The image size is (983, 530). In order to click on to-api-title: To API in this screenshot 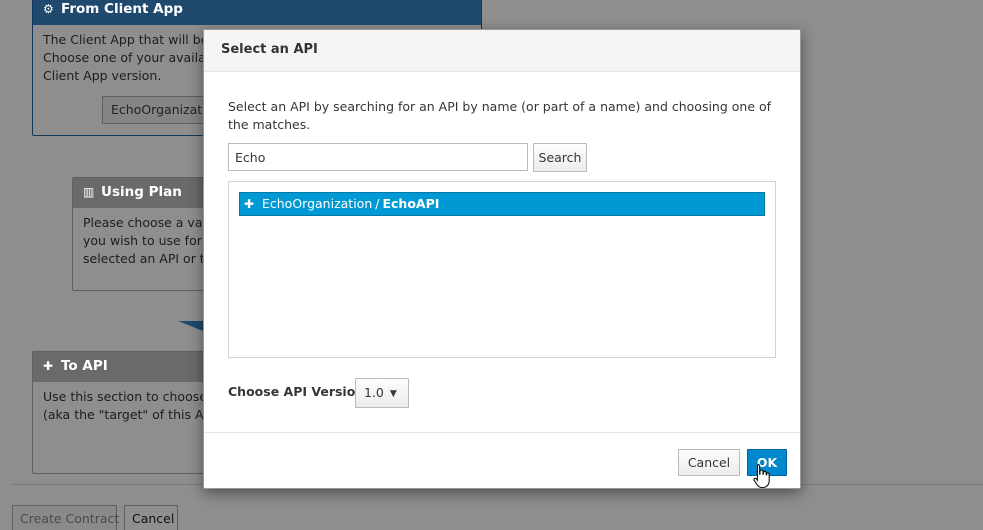, I will do `click(84, 366)`.